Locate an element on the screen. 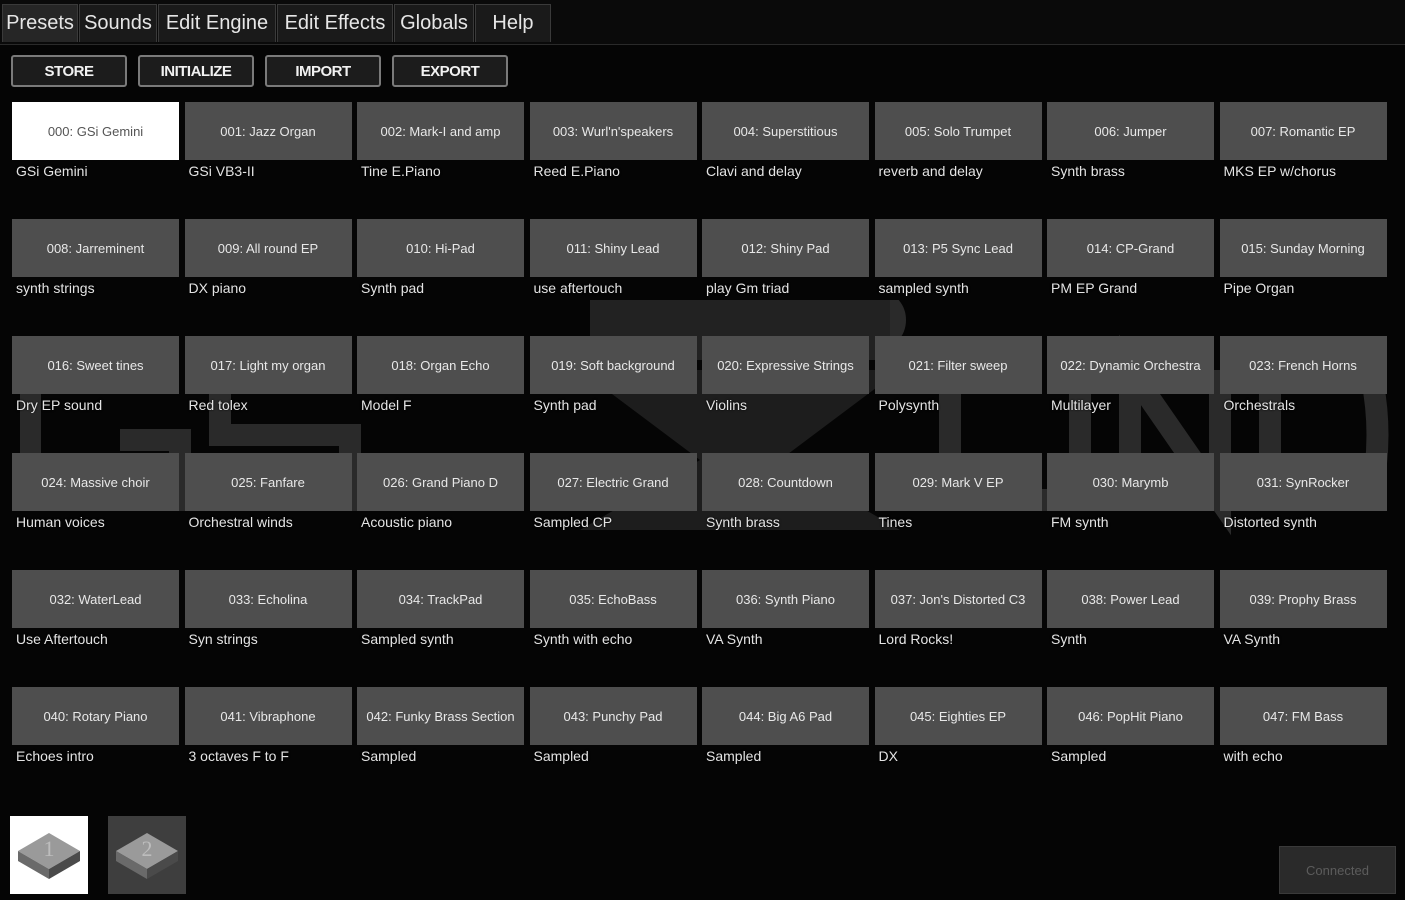  preset-description: Reed E.Piano is located at coordinates (576, 171).